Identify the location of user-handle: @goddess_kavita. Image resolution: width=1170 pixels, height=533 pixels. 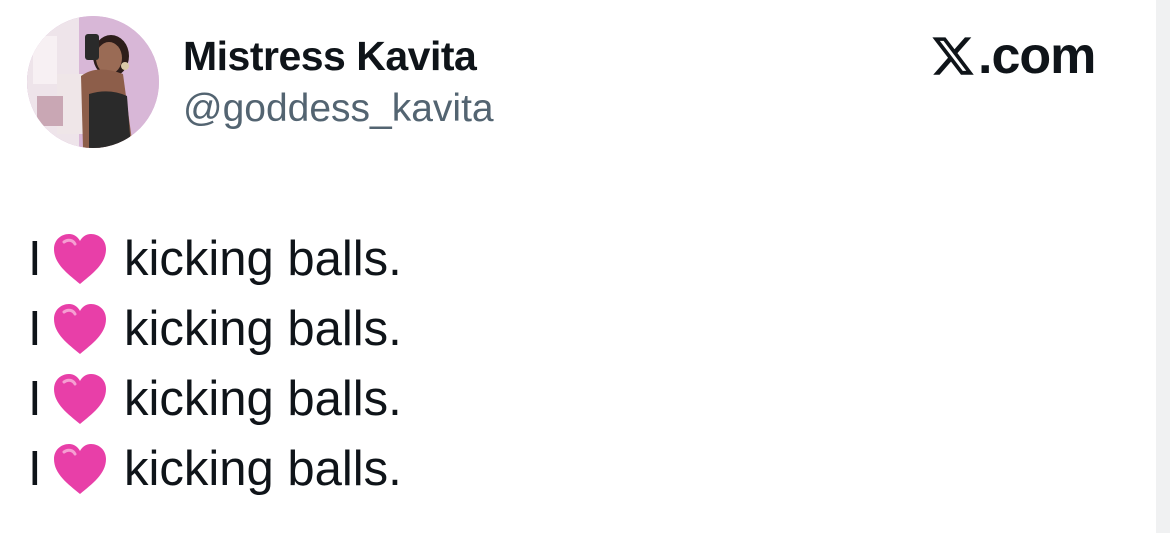
(338, 109).